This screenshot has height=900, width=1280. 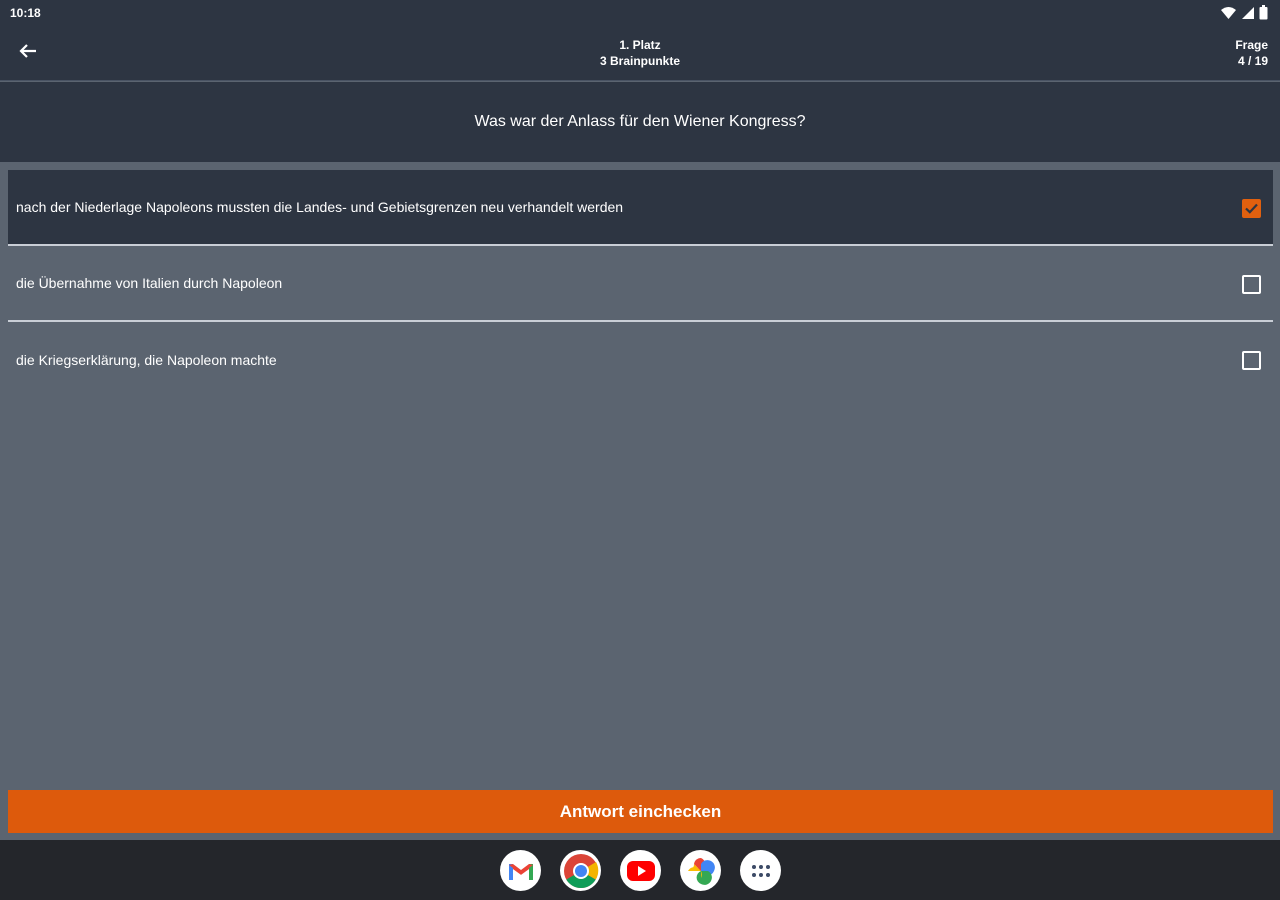 What do you see at coordinates (1228, 15) in the screenshot?
I see `wifi-icon` at bounding box center [1228, 15].